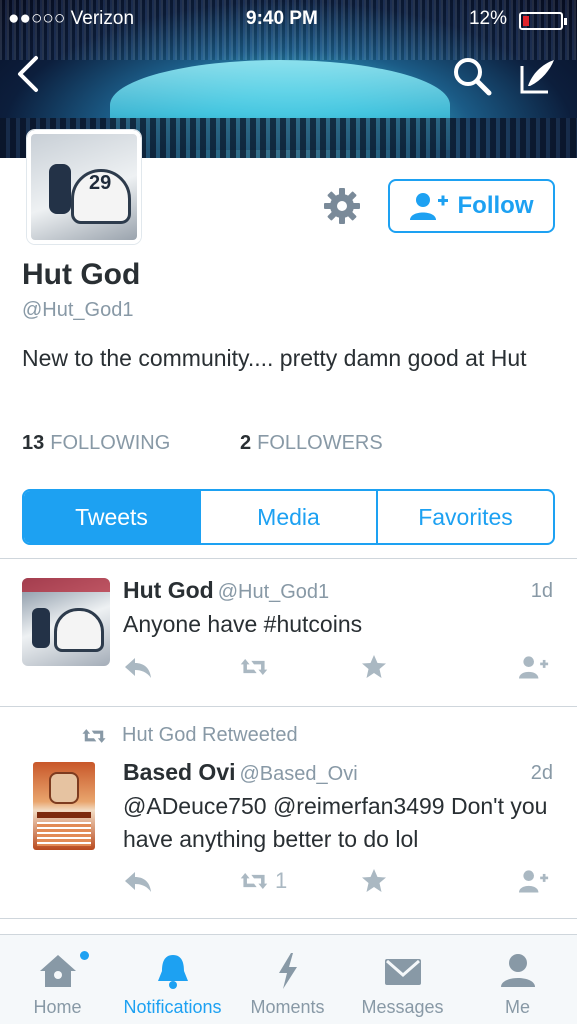  Describe the element at coordinates (287, 1007) in the screenshot. I see `tab-label: Moments` at that location.